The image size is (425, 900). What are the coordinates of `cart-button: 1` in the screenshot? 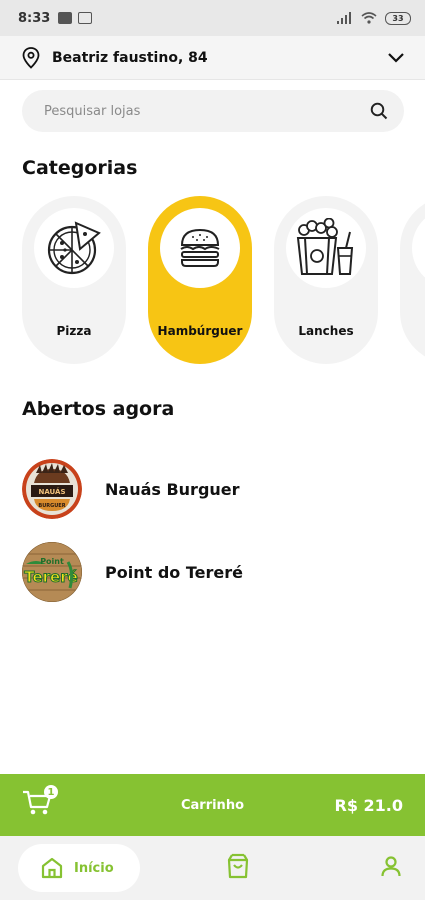 It's located at (40, 803).